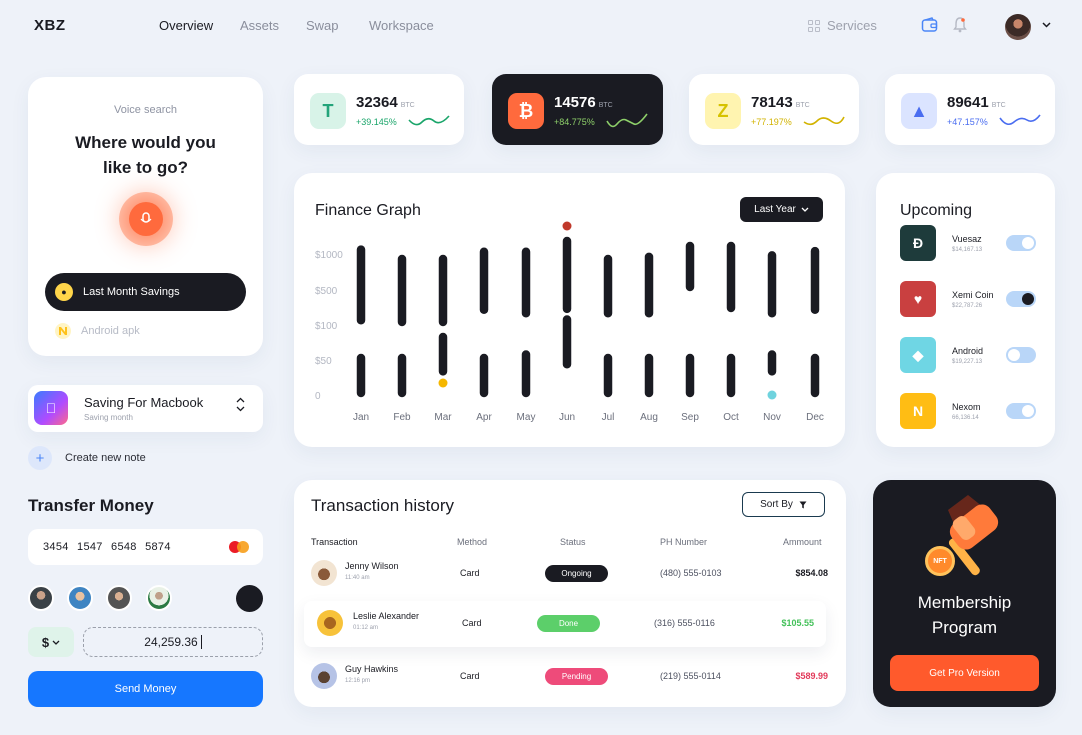 The image size is (1082, 735). What do you see at coordinates (1018, 27) in the screenshot?
I see `user-avatar` at bounding box center [1018, 27].